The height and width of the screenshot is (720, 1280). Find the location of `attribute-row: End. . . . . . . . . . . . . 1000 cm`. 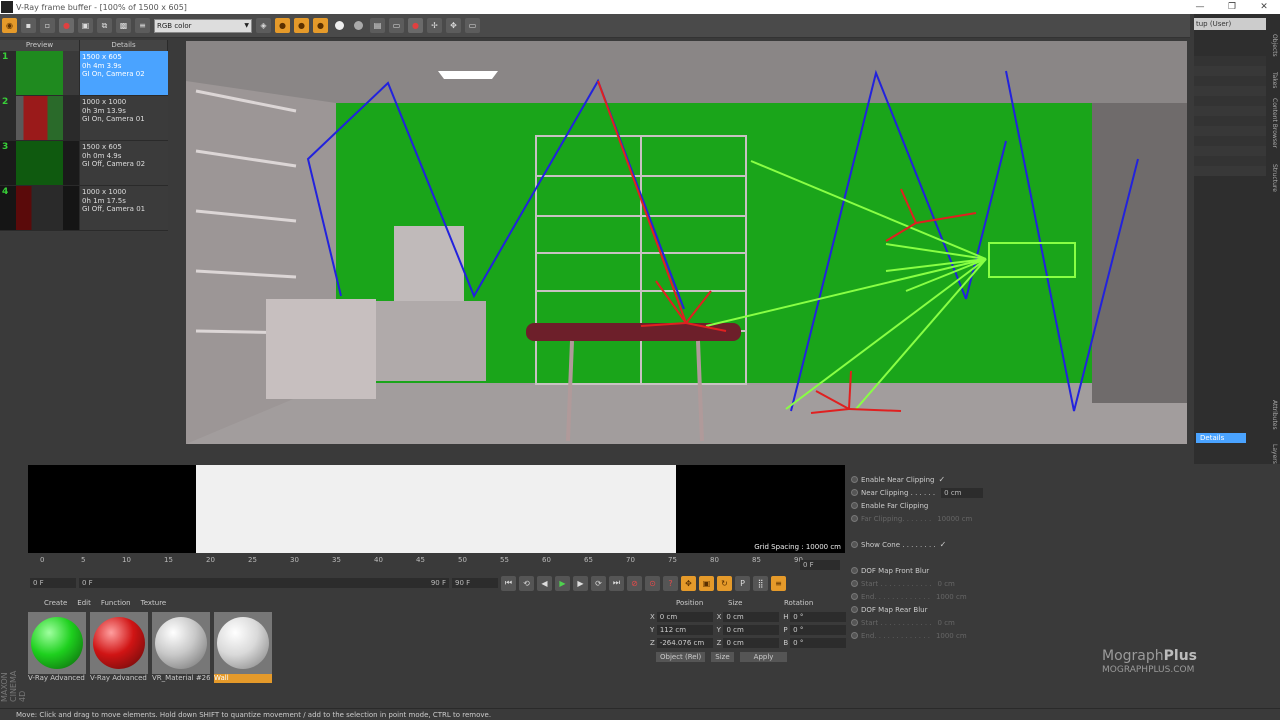

attribute-row: End. . . . . . . . . . . . . 1000 cm is located at coordinates (1020, 635).